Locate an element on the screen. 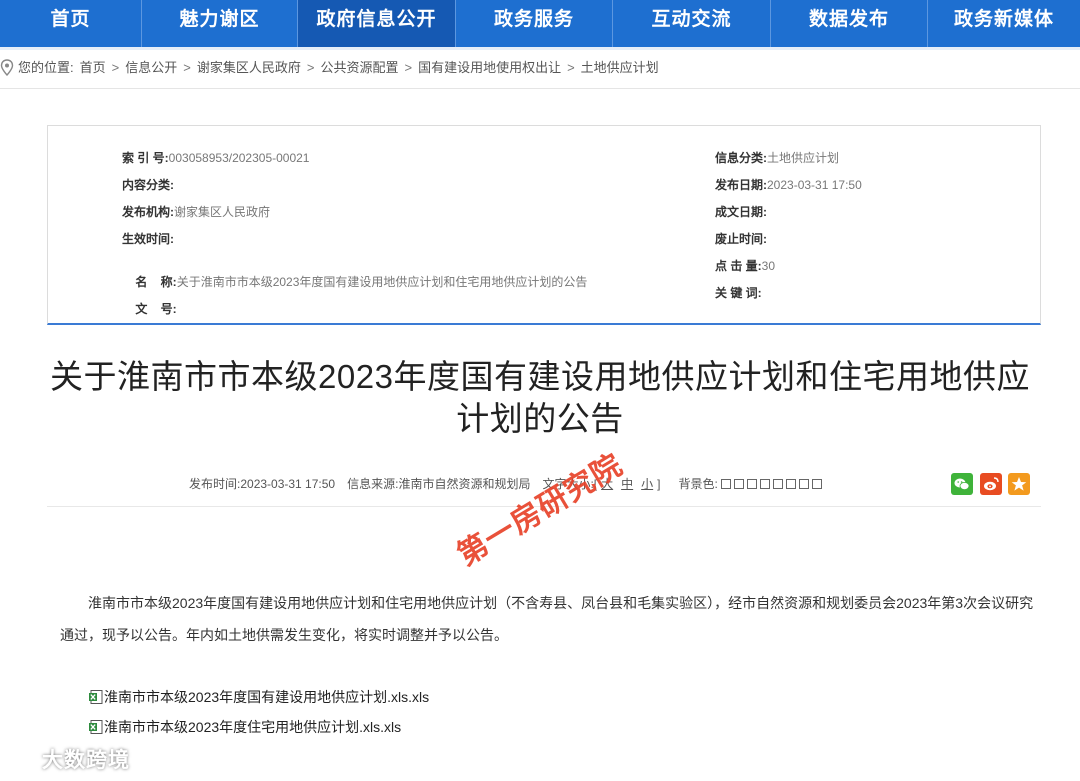 The image size is (1080, 781). meta-index: 索 引 号:003058953/202305-00021 is located at coordinates (215, 158).